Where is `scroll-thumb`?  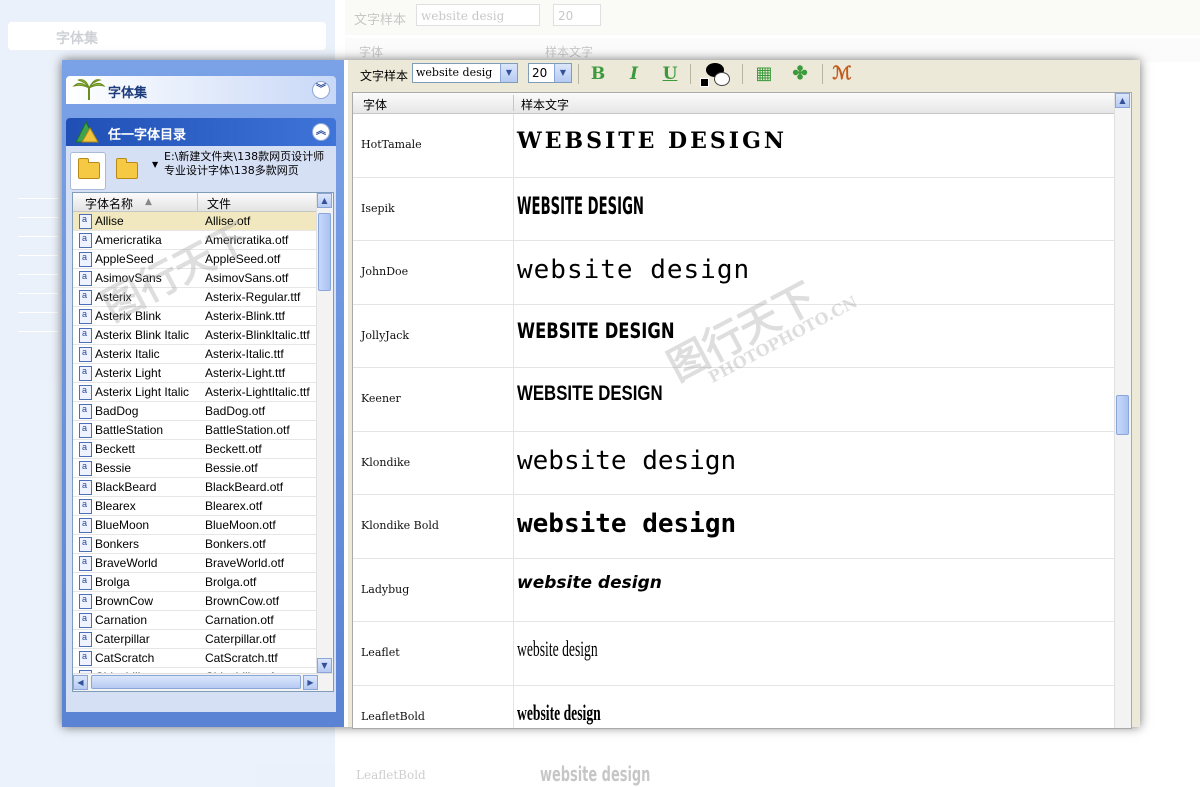 scroll-thumb is located at coordinates (324, 252).